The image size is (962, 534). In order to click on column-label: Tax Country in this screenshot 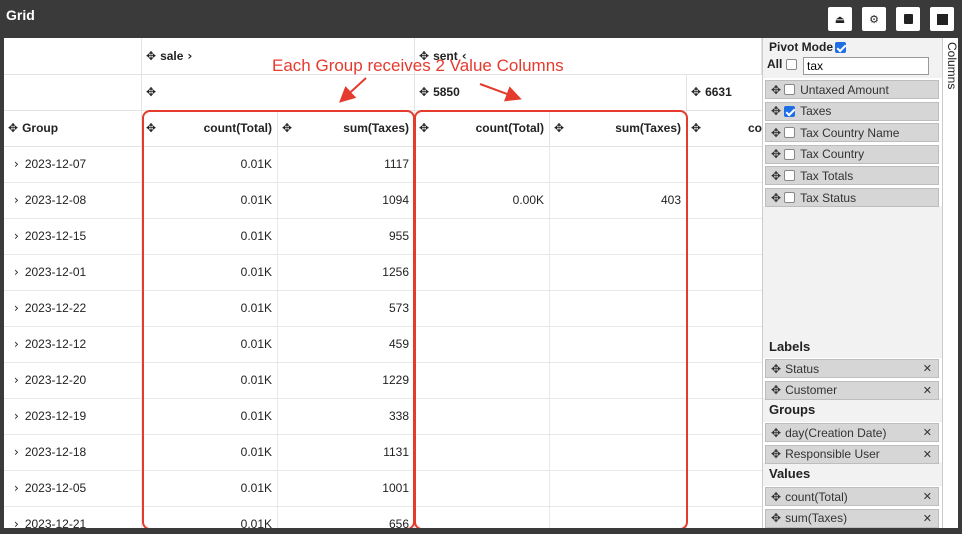, I will do `click(832, 154)`.